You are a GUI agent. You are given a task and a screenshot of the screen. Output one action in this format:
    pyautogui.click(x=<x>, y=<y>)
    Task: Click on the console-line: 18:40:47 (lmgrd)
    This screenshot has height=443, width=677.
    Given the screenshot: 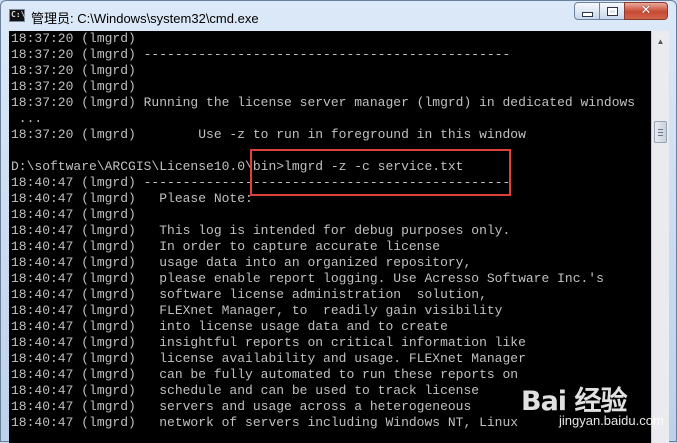 What is the action you would take?
    pyautogui.click(x=73, y=214)
    